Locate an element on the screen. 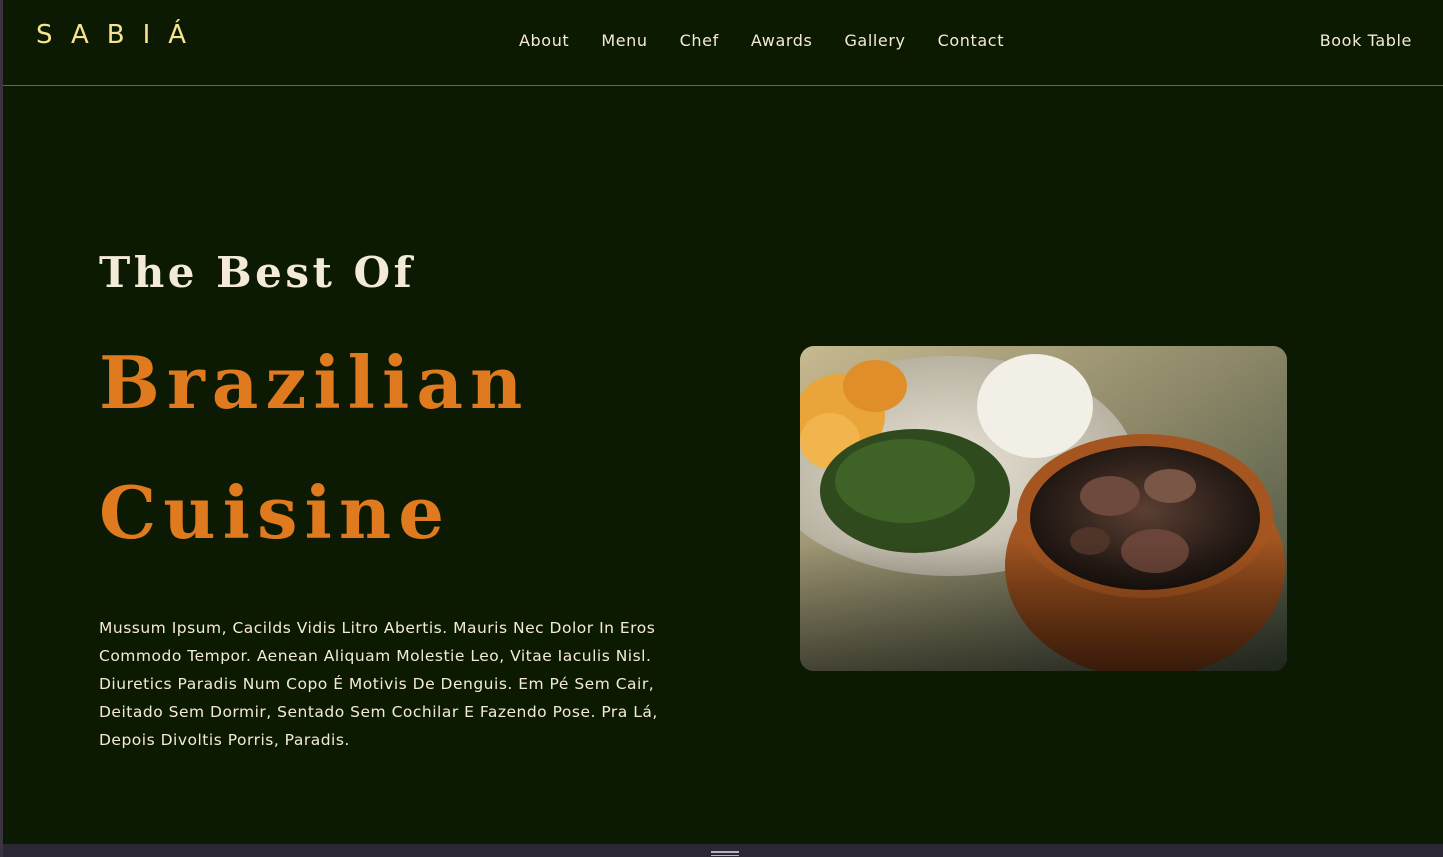 The width and height of the screenshot is (1443, 857). dish-illustration is located at coordinates (1043, 508).